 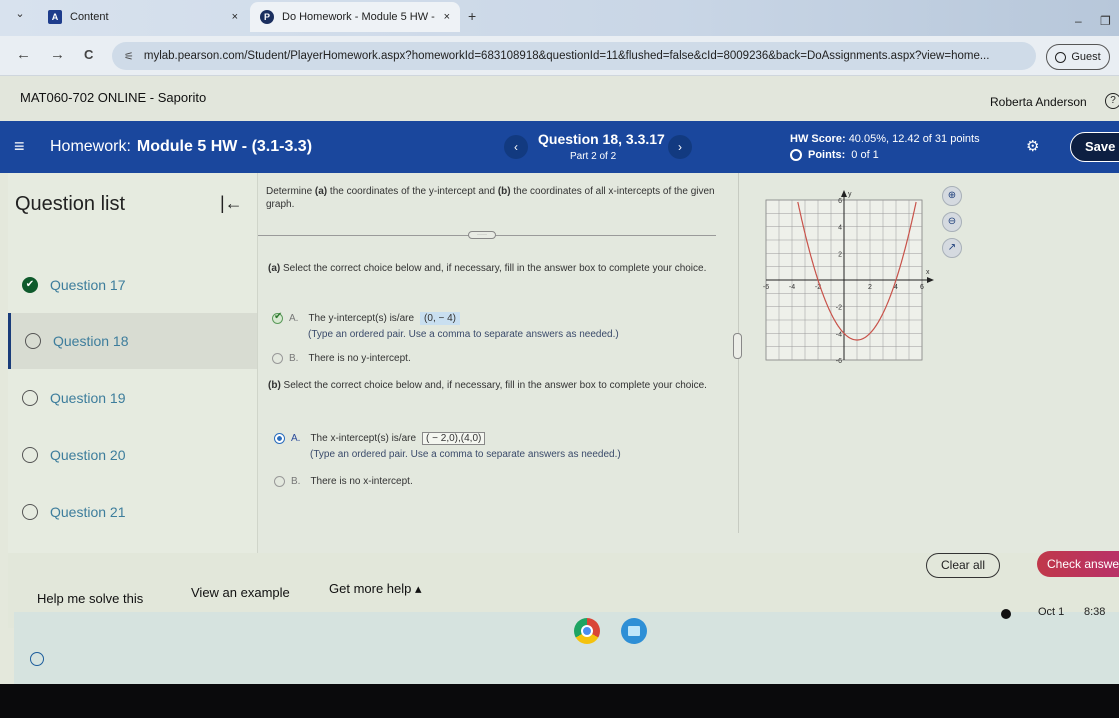 What do you see at coordinates (90, 598) in the screenshot?
I see `help-me-solve-button: Help me solve this` at bounding box center [90, 598].